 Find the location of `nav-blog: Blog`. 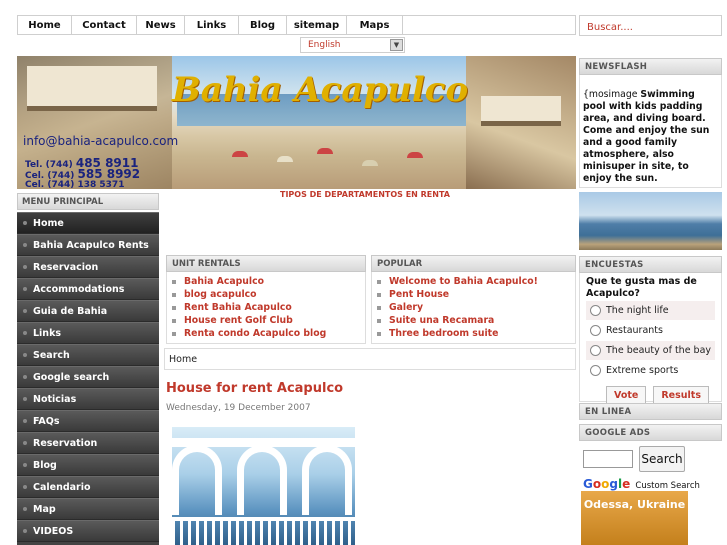

nav-blog: Blog is located at coordinates (263, 25).